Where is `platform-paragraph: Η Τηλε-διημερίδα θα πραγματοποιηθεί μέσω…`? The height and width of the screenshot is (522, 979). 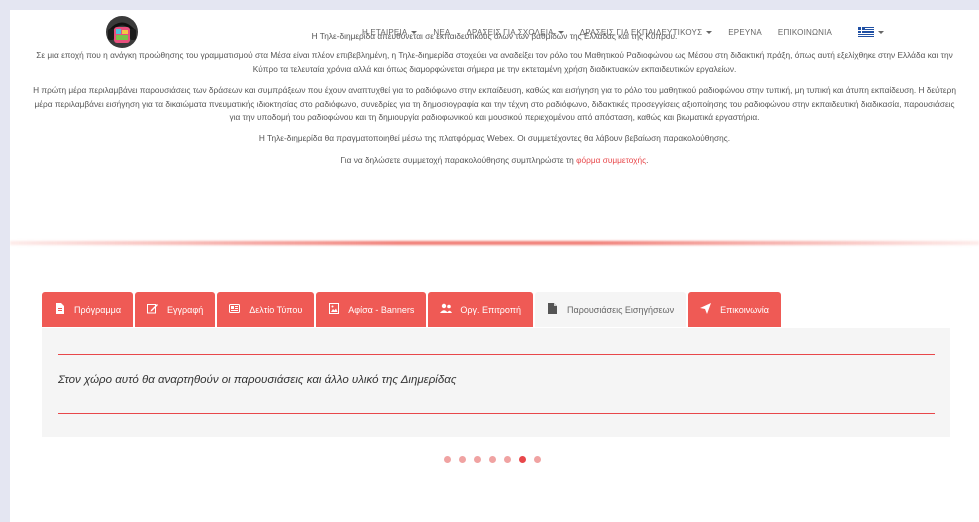 platform-paragraph: Η Τηλε-διημερίδα θα πραγματοποιηθεί μέσω… is located at coordinates (494, 138).